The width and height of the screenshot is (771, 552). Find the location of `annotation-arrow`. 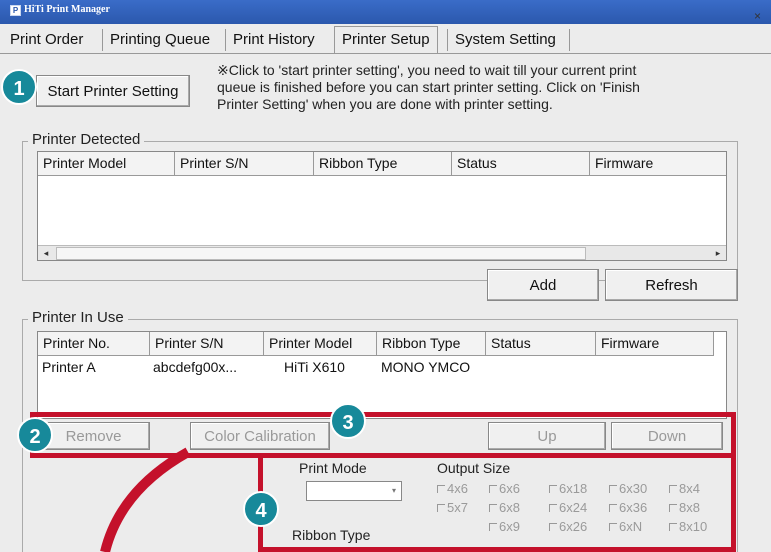

annotation-arrow is located at coordinates (145, 499).